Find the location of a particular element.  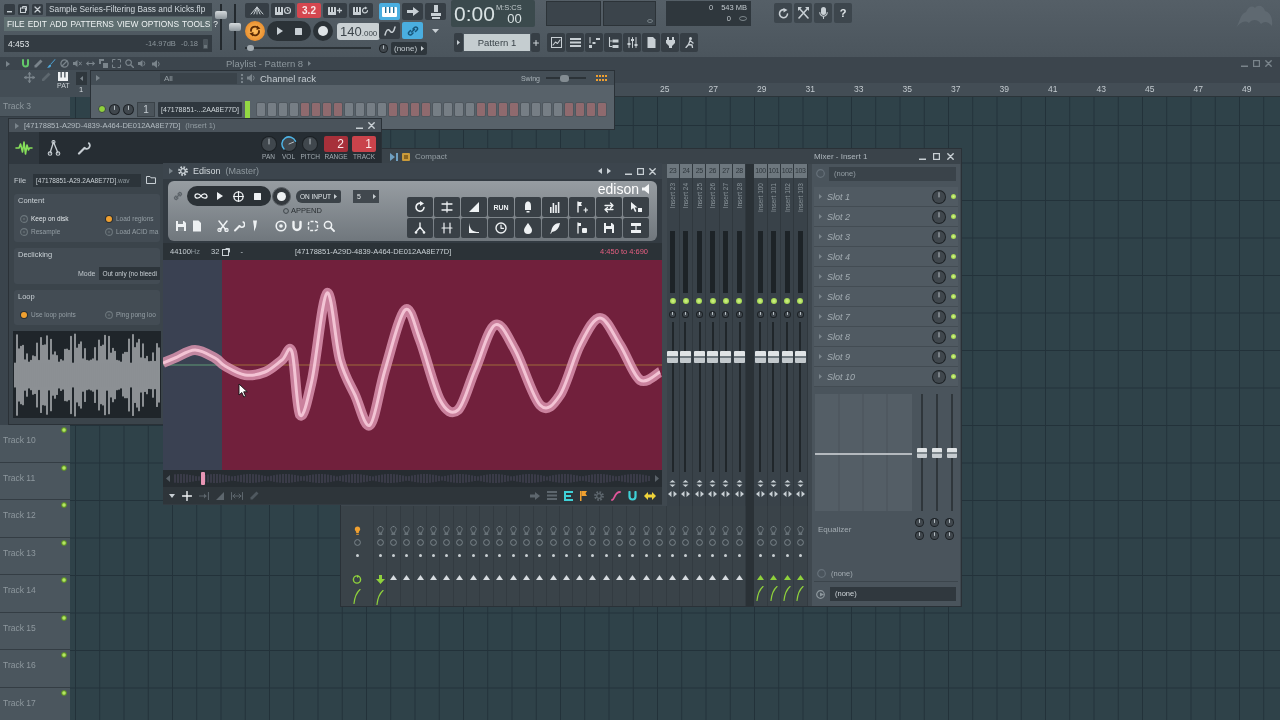

snap-selector: (none) is located at coordinates (409, 48).